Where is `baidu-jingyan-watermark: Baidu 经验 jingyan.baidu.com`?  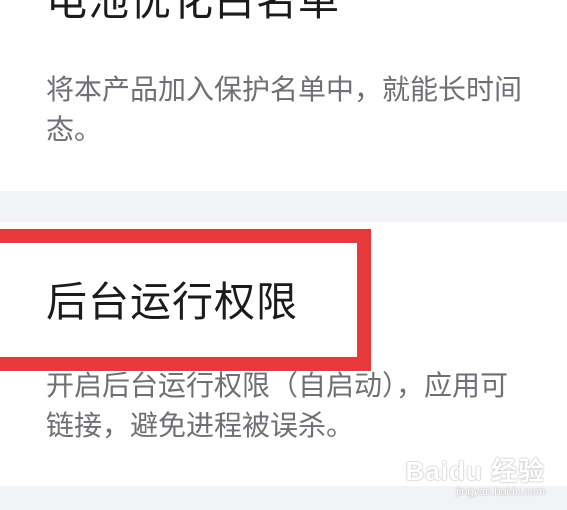
baidu-jingyan-watermark: Baidu 经验 jingyan.baidu.com is located at coordinates (475, 477).